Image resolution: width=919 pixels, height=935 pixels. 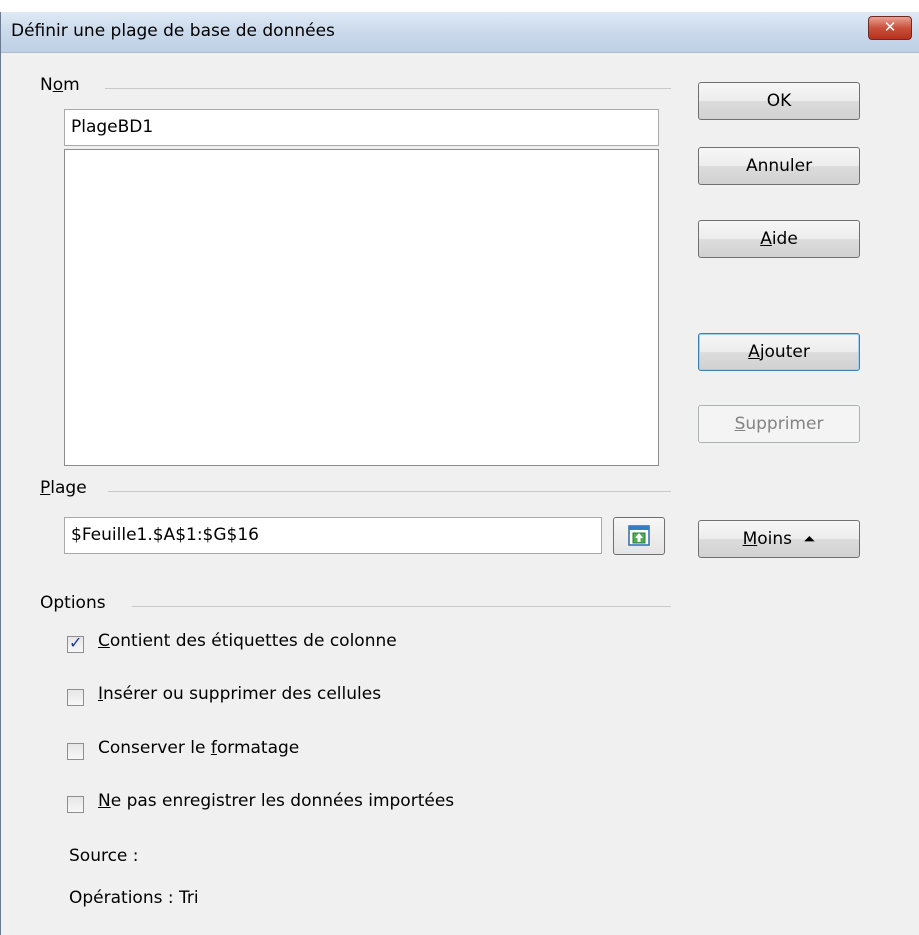 What do you see at coordinates (173, 31) in the screenshot?
I see `dialog-title: Définir une plage de base de données` at bounding box center [173, 31].